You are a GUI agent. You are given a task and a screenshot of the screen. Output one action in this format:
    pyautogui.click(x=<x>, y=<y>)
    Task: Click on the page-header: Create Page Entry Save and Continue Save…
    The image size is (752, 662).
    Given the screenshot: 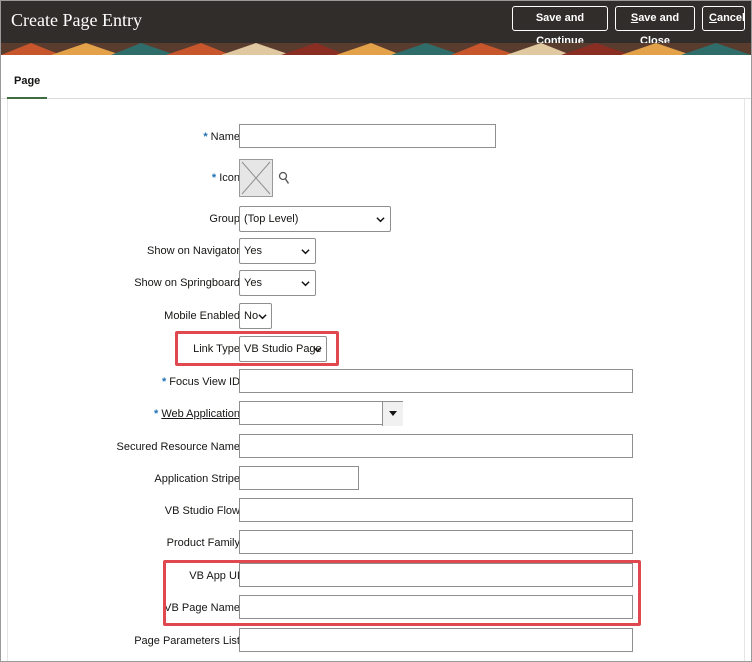 What is the action you would take?
    pyautogui.click(x=376, y=24)
    